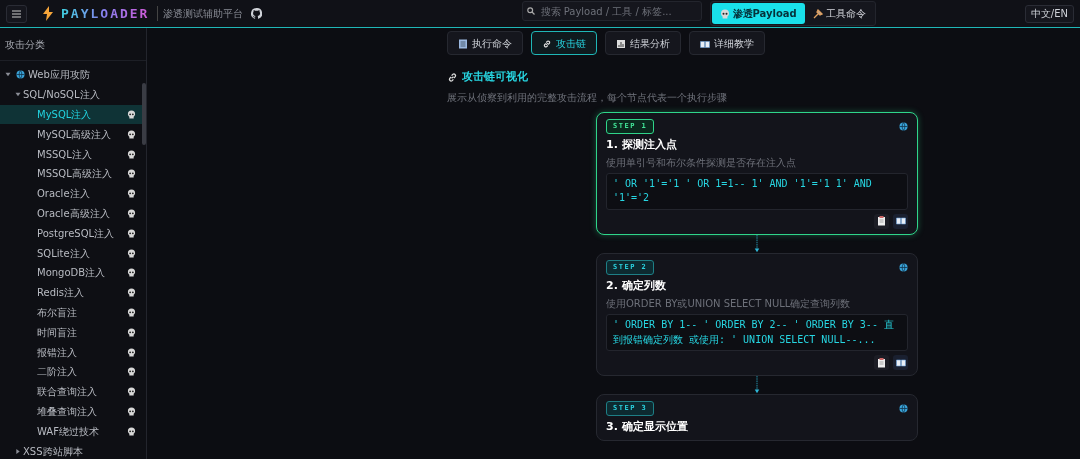 The width and height of the screenshot is (1080, 459). What do you see at coordinates (1049, 13) in the screenshot?
I see `language-button: 中文/EN` at bounding box center [1049, 13].